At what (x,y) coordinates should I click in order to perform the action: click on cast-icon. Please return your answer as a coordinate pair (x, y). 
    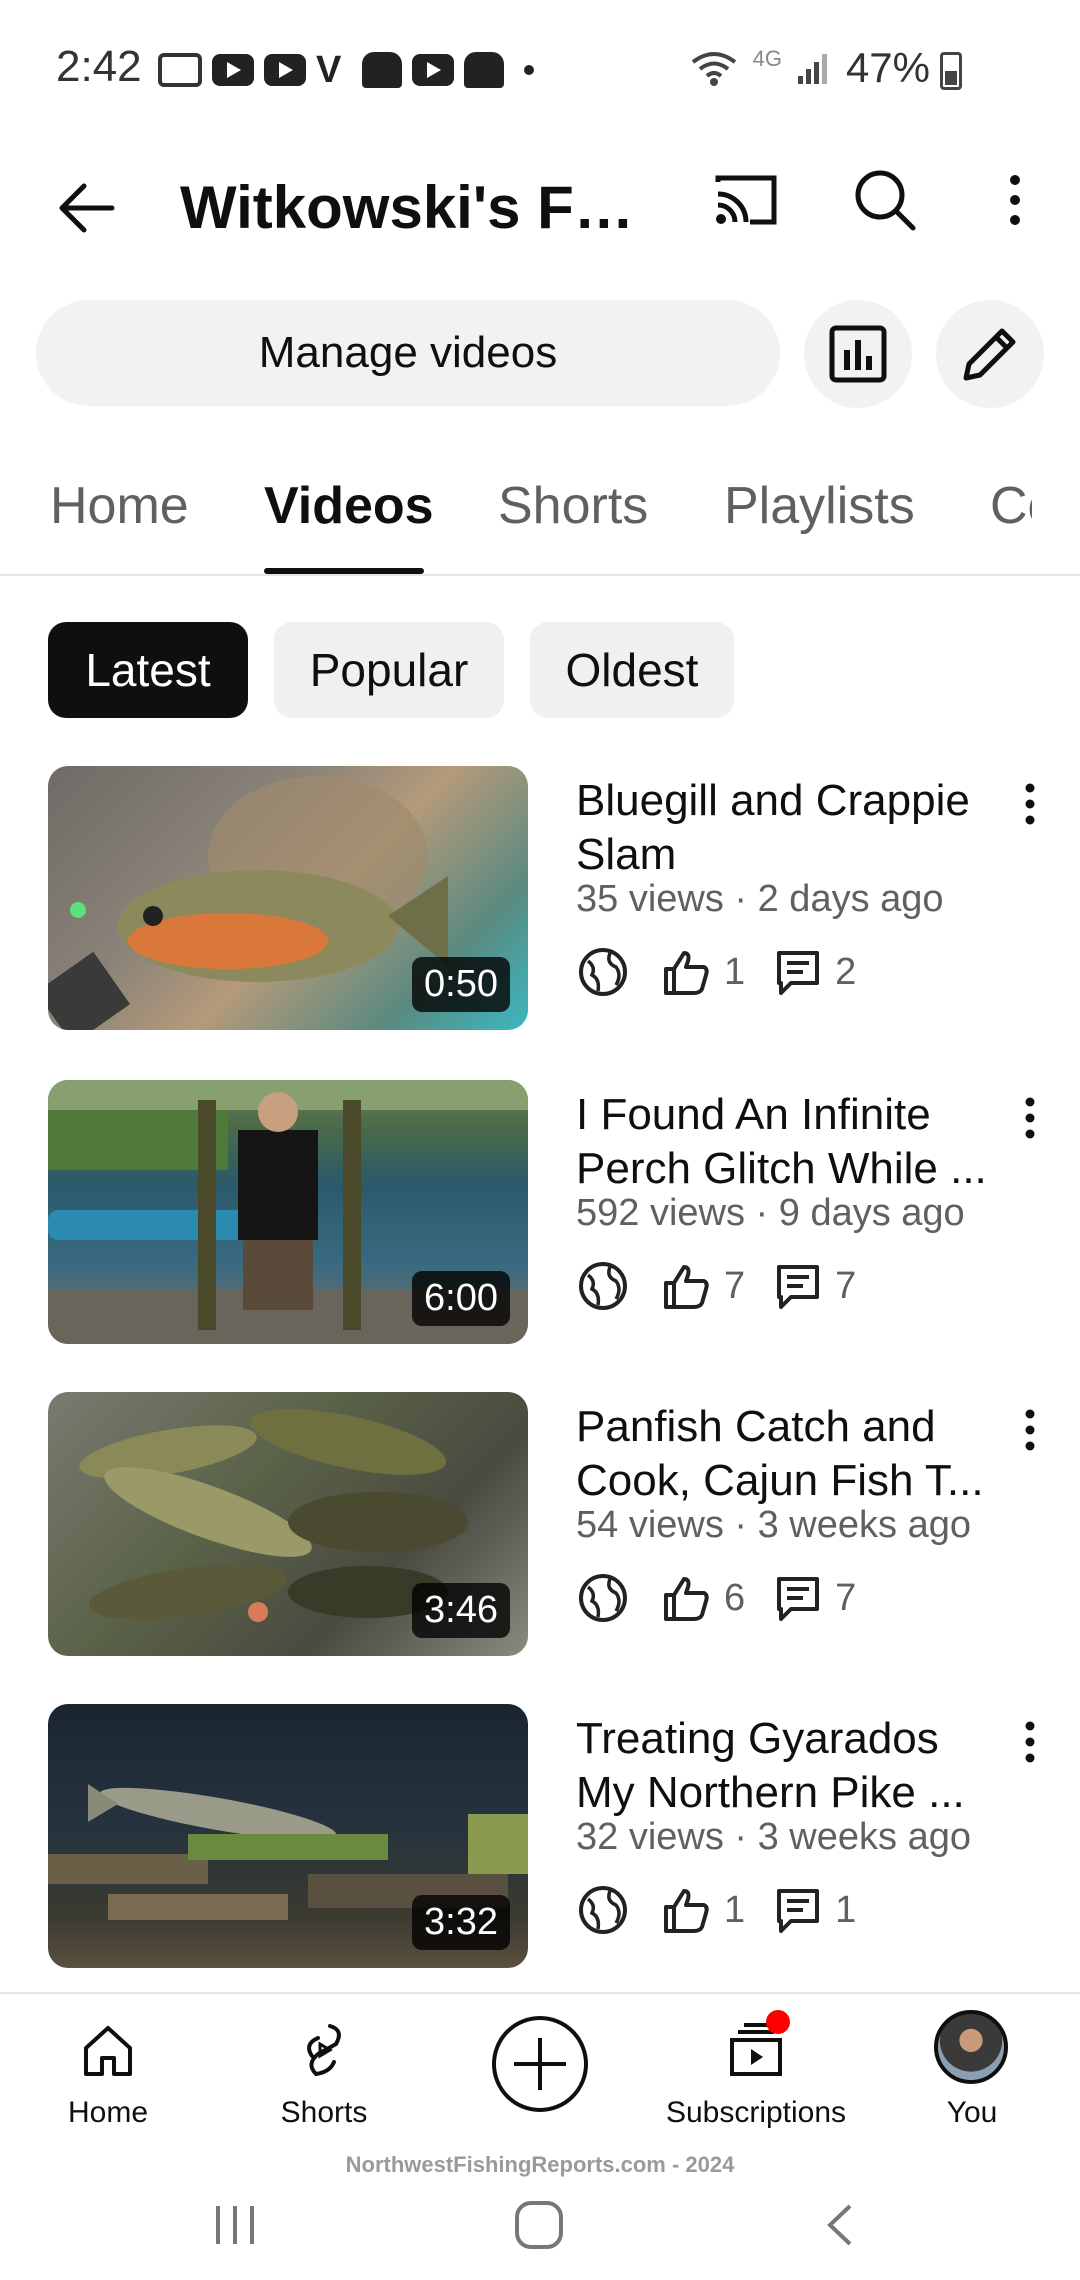
    Looking at the image, I should click on (746, 200).